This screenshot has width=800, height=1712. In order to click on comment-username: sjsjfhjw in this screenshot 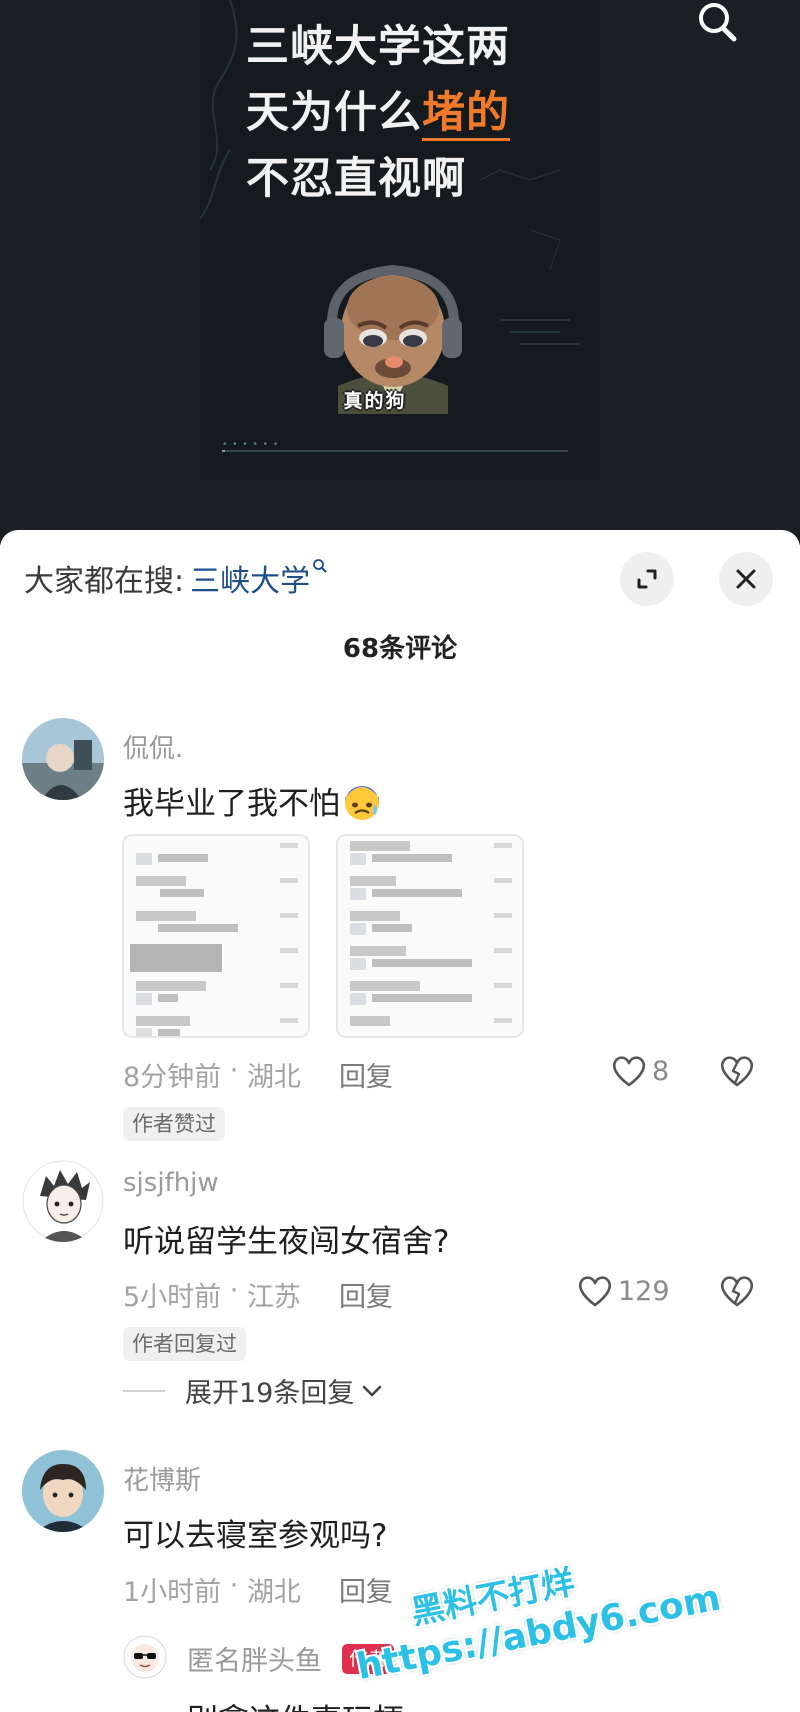, I will do `click(171, 1183)`.